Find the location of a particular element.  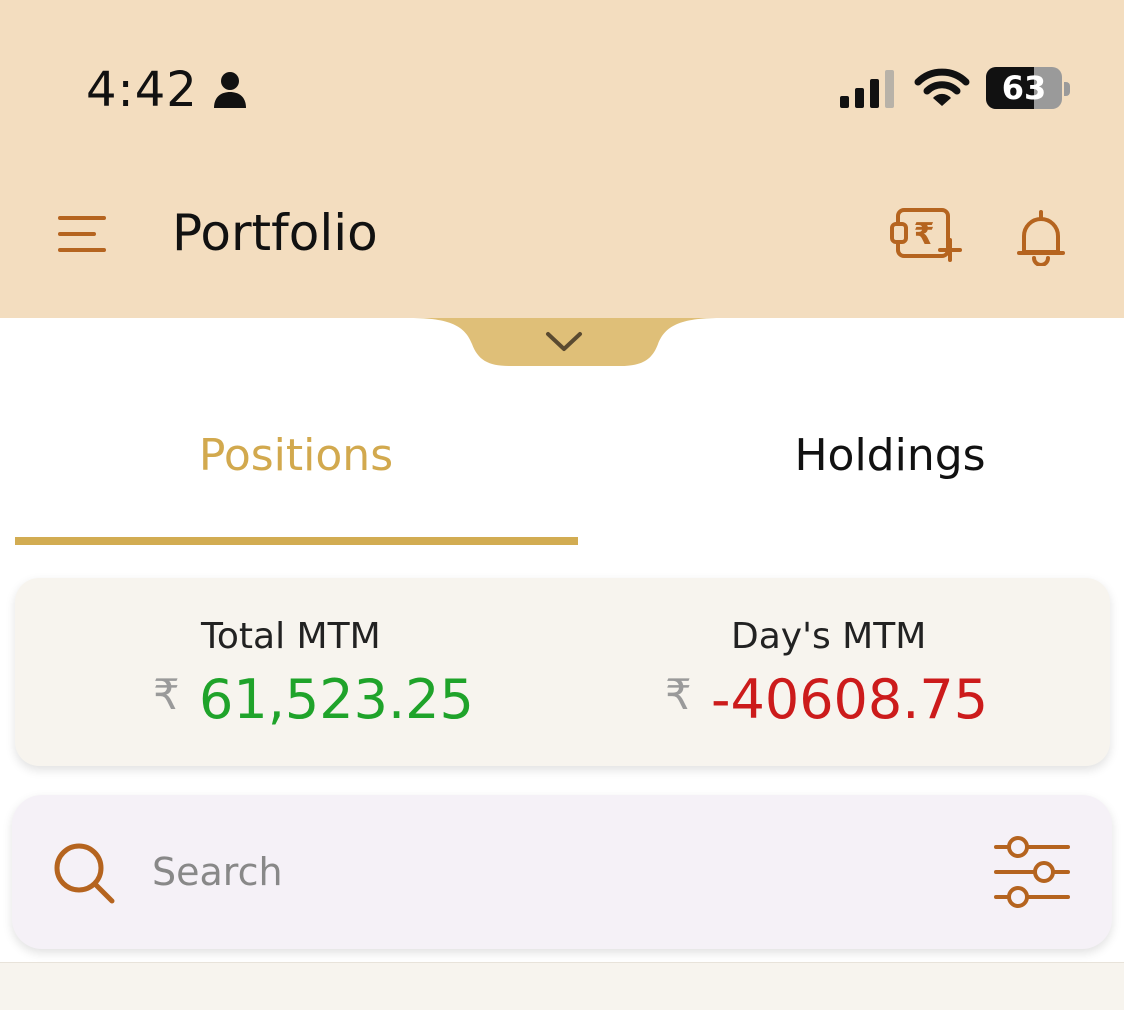

search-bar is located at coordinates (562, 872).